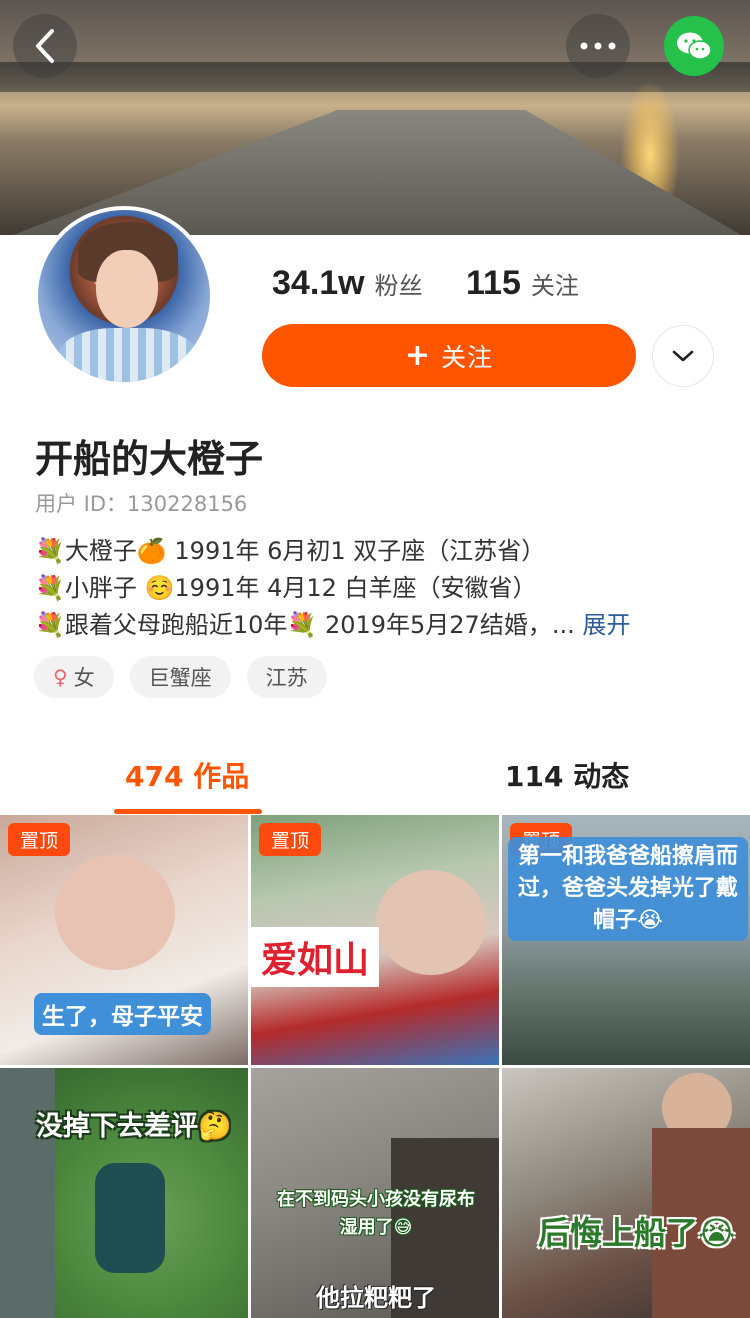 This screenshot has width=750, height=1318. Describe the element at coordinates (522, 283) in the screenshot. I see `following-stat: 115 关注` at that location.